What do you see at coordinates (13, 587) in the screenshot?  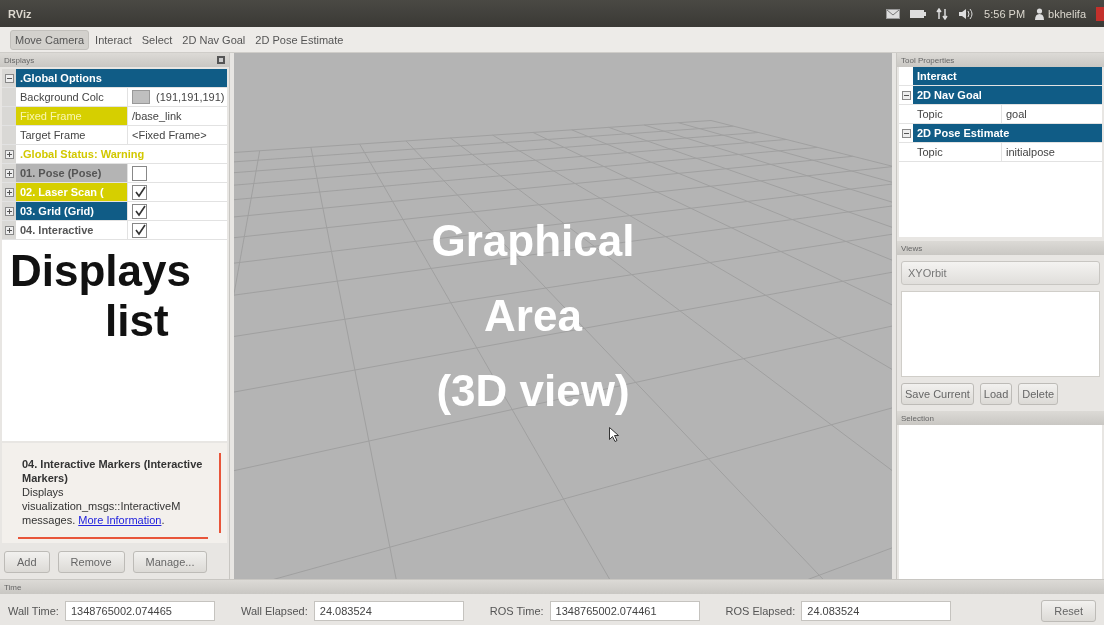 I see `panel-title: Time` at bounding box center [13, 587].